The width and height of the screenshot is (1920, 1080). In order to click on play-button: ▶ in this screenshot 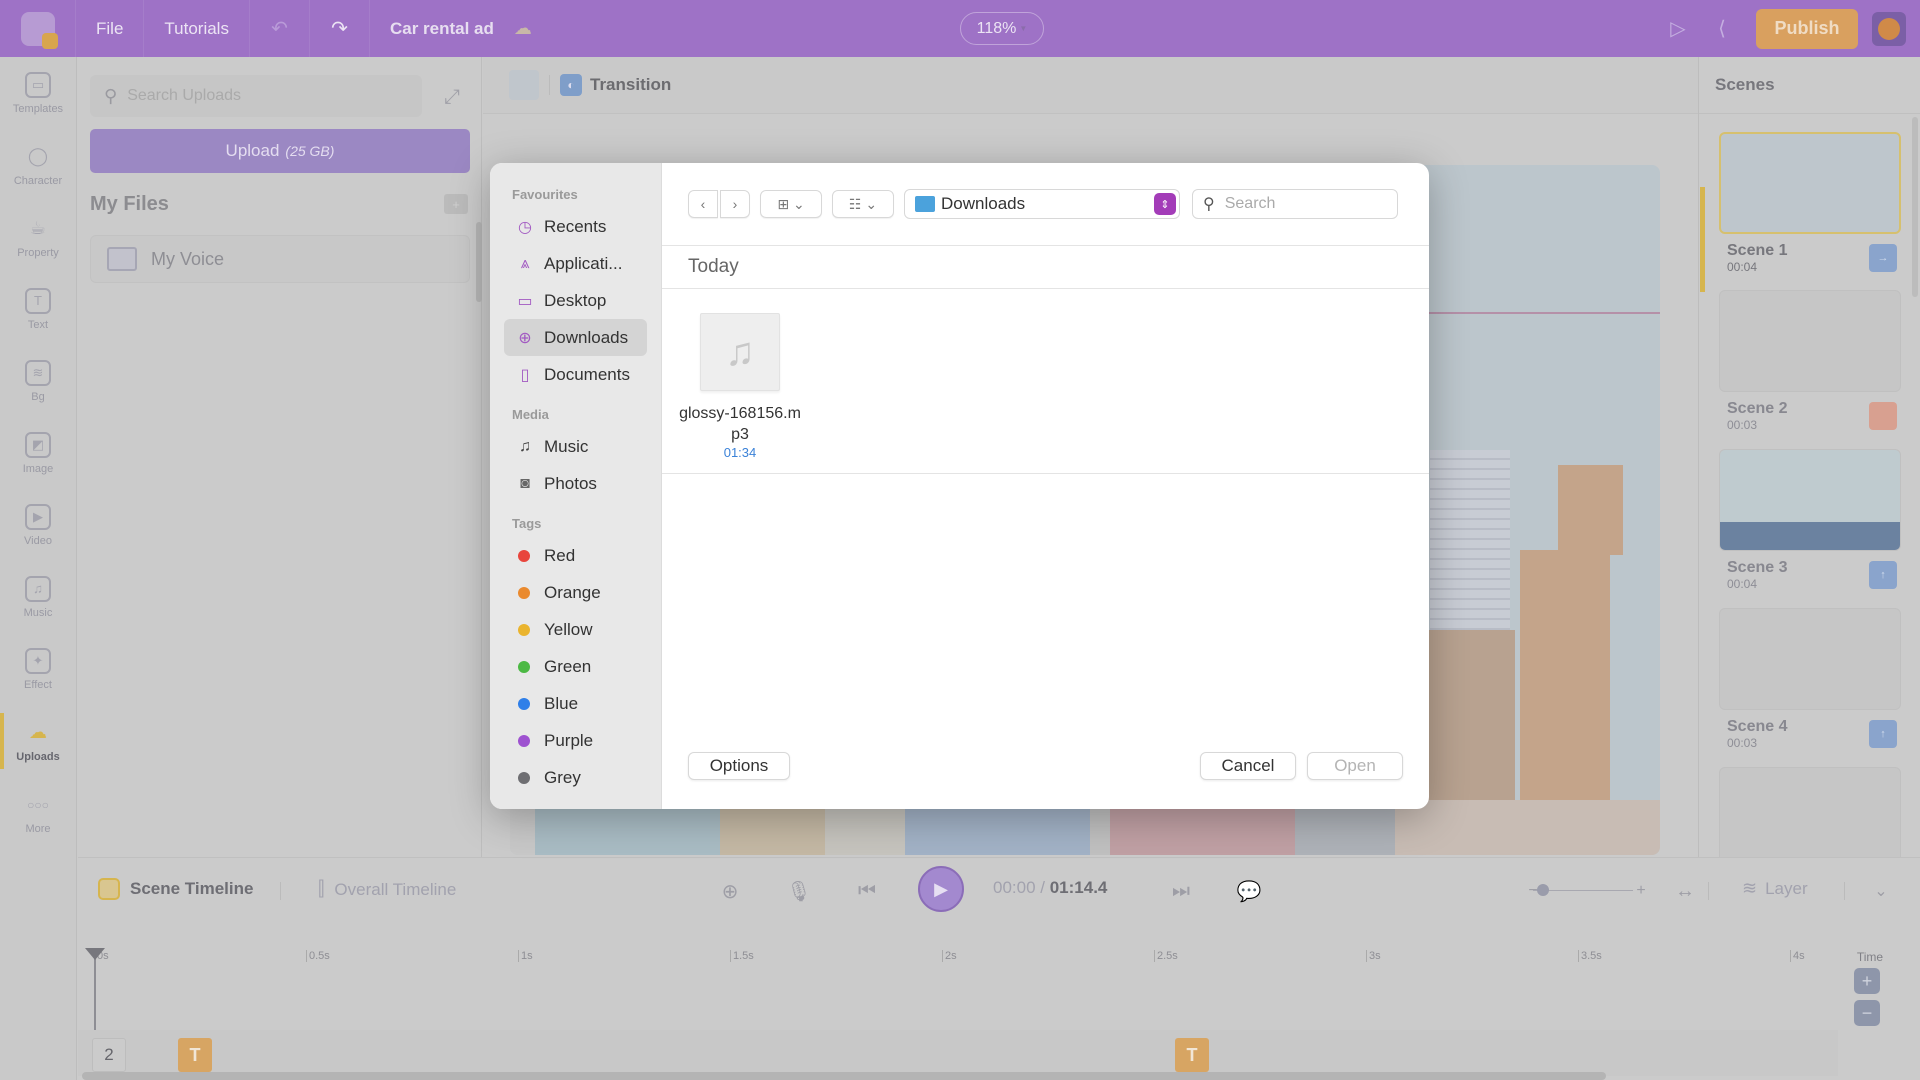, I will do `click(941, 889)`.